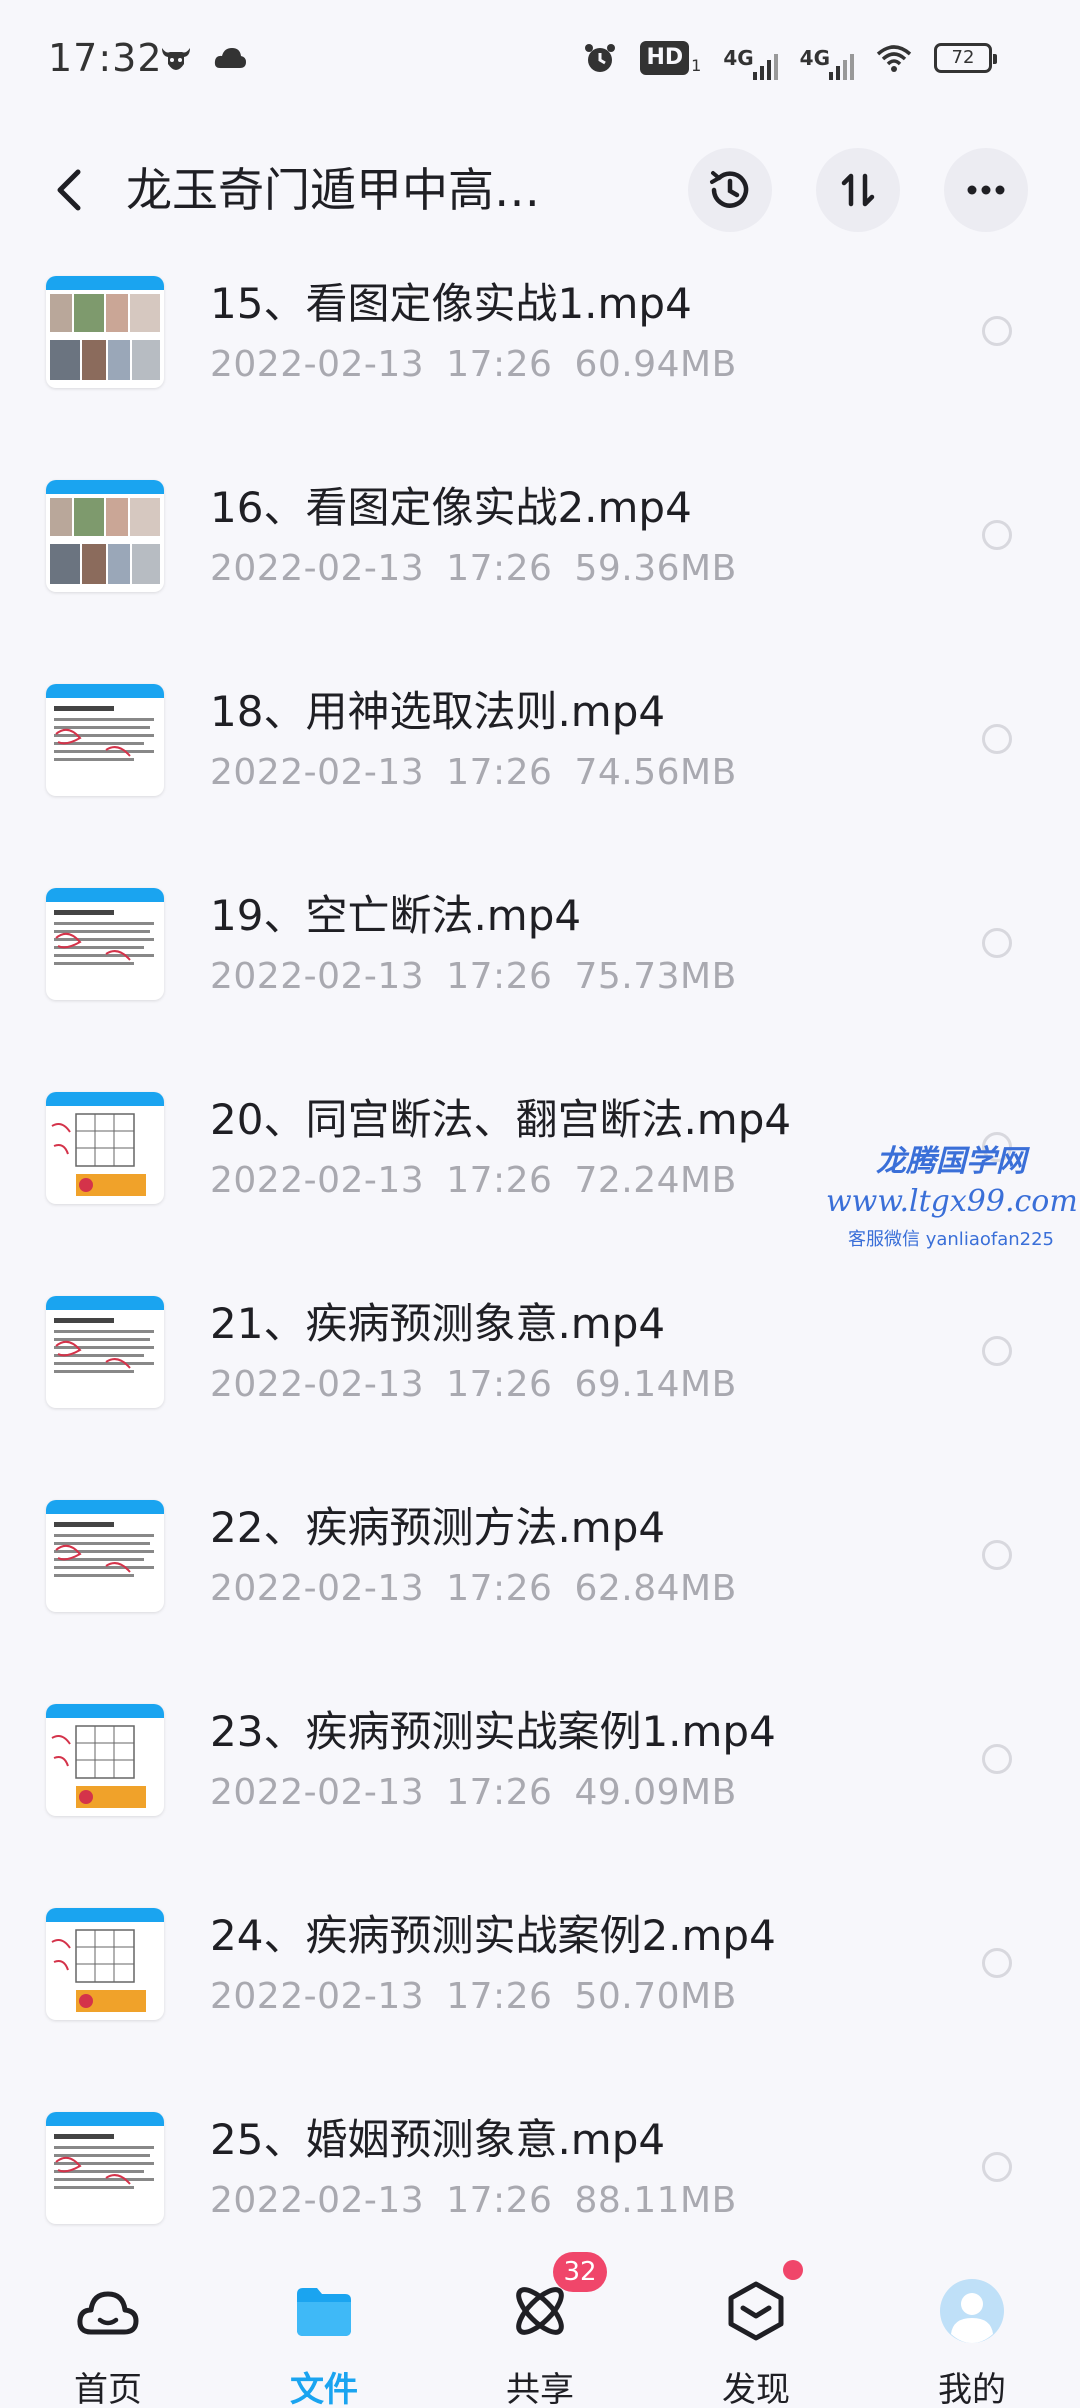 The height and width of the screenshot is (2408, 1080). I want to click on file-size: 49.09MB, so click(655, 1792).